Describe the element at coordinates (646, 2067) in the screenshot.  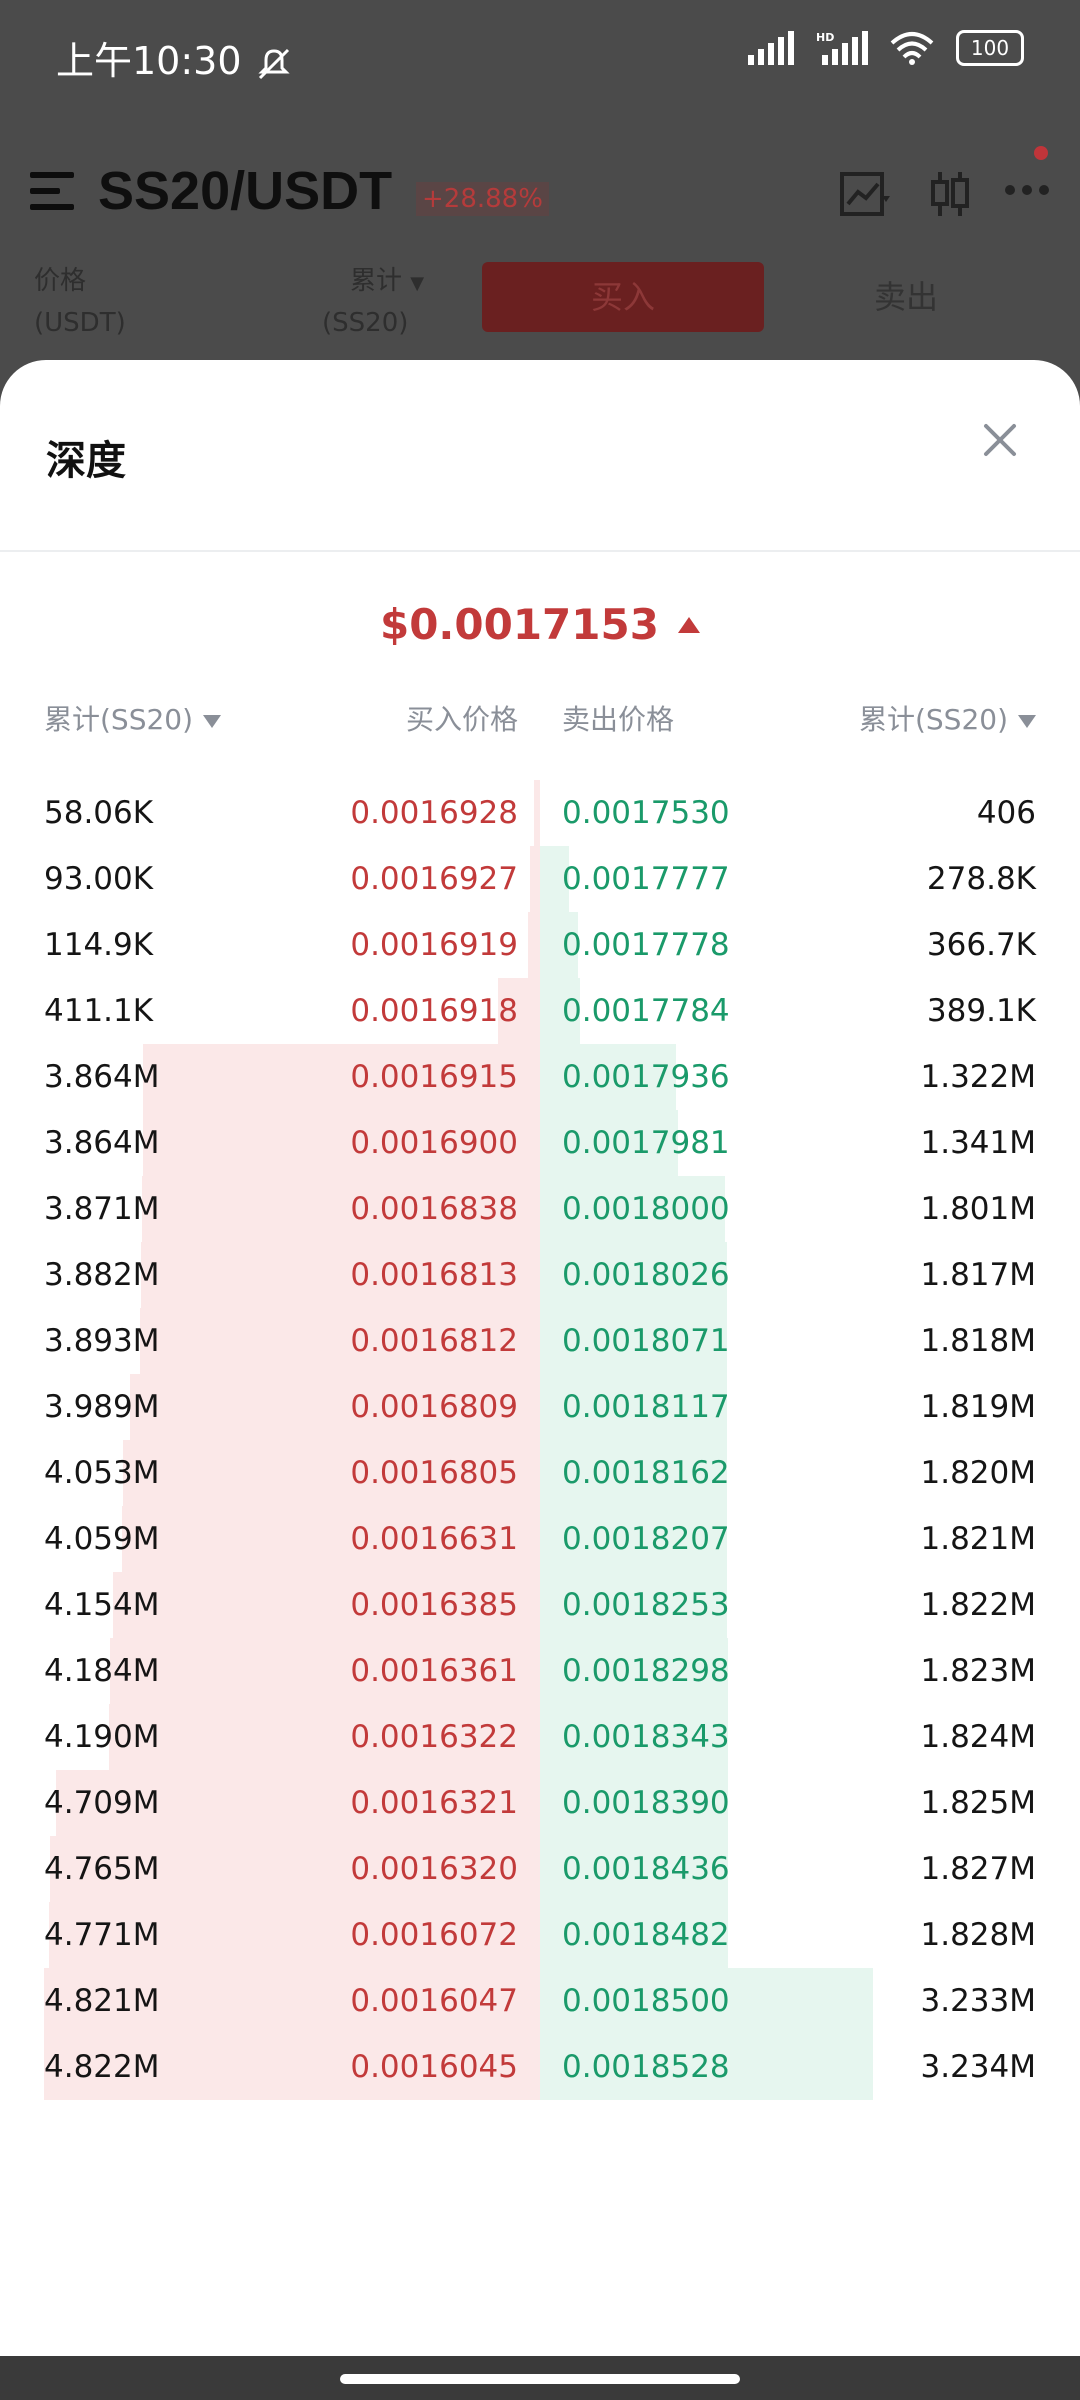
I see `ask-price: 0.0018528` at that location.